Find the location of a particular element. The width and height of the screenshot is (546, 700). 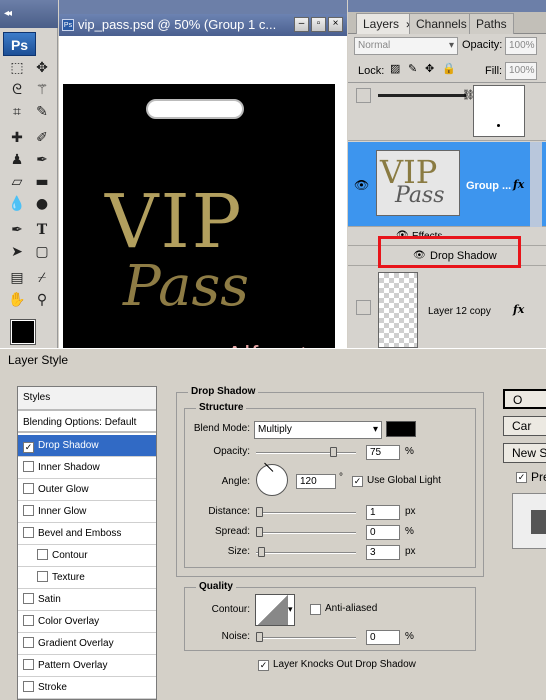

history-brush-tool-icon: ✒ is located at coordinates (42, 160).